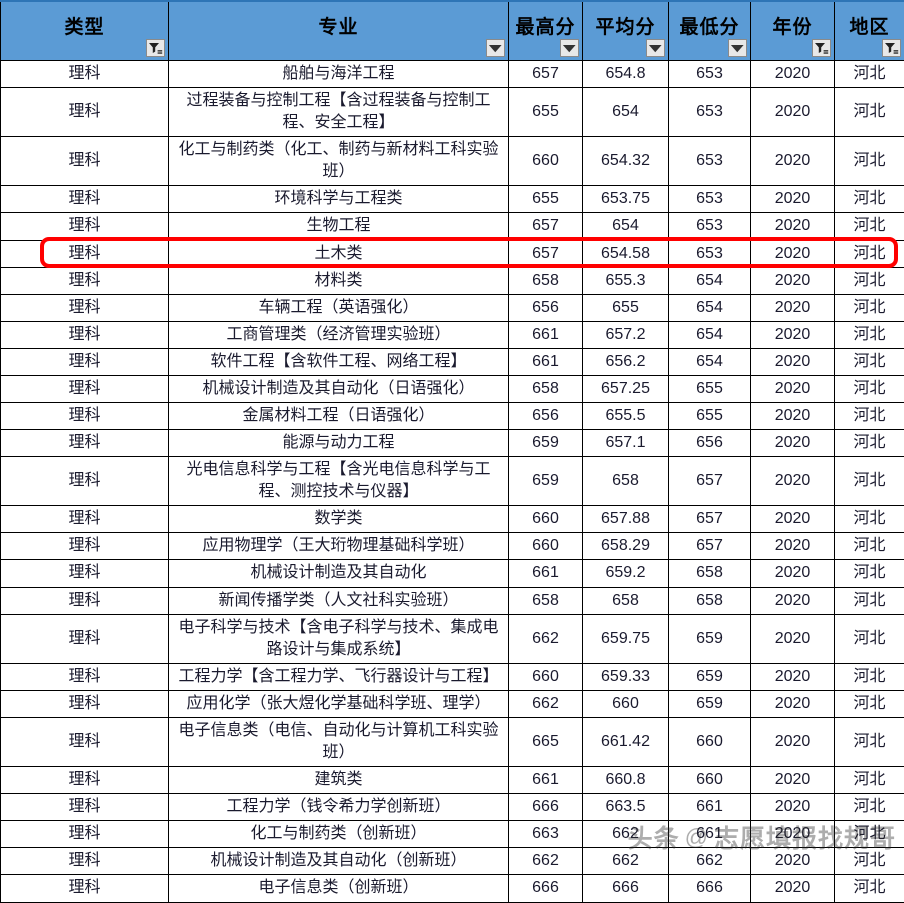  I want to click on cell-max: 662, so click(546, 861).